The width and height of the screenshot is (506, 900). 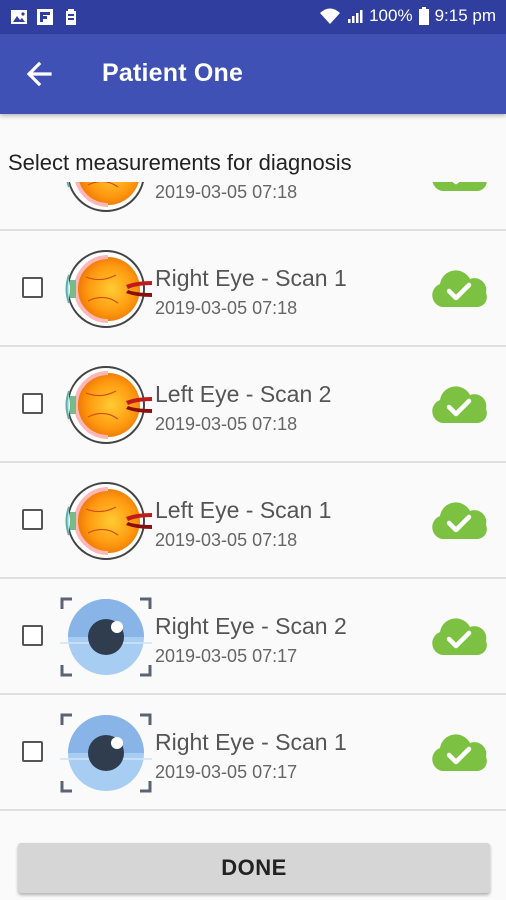 I want to click on list-item: Right Eye - Scan 1 2019-03-05 07:18, so click(x=253, y=289).